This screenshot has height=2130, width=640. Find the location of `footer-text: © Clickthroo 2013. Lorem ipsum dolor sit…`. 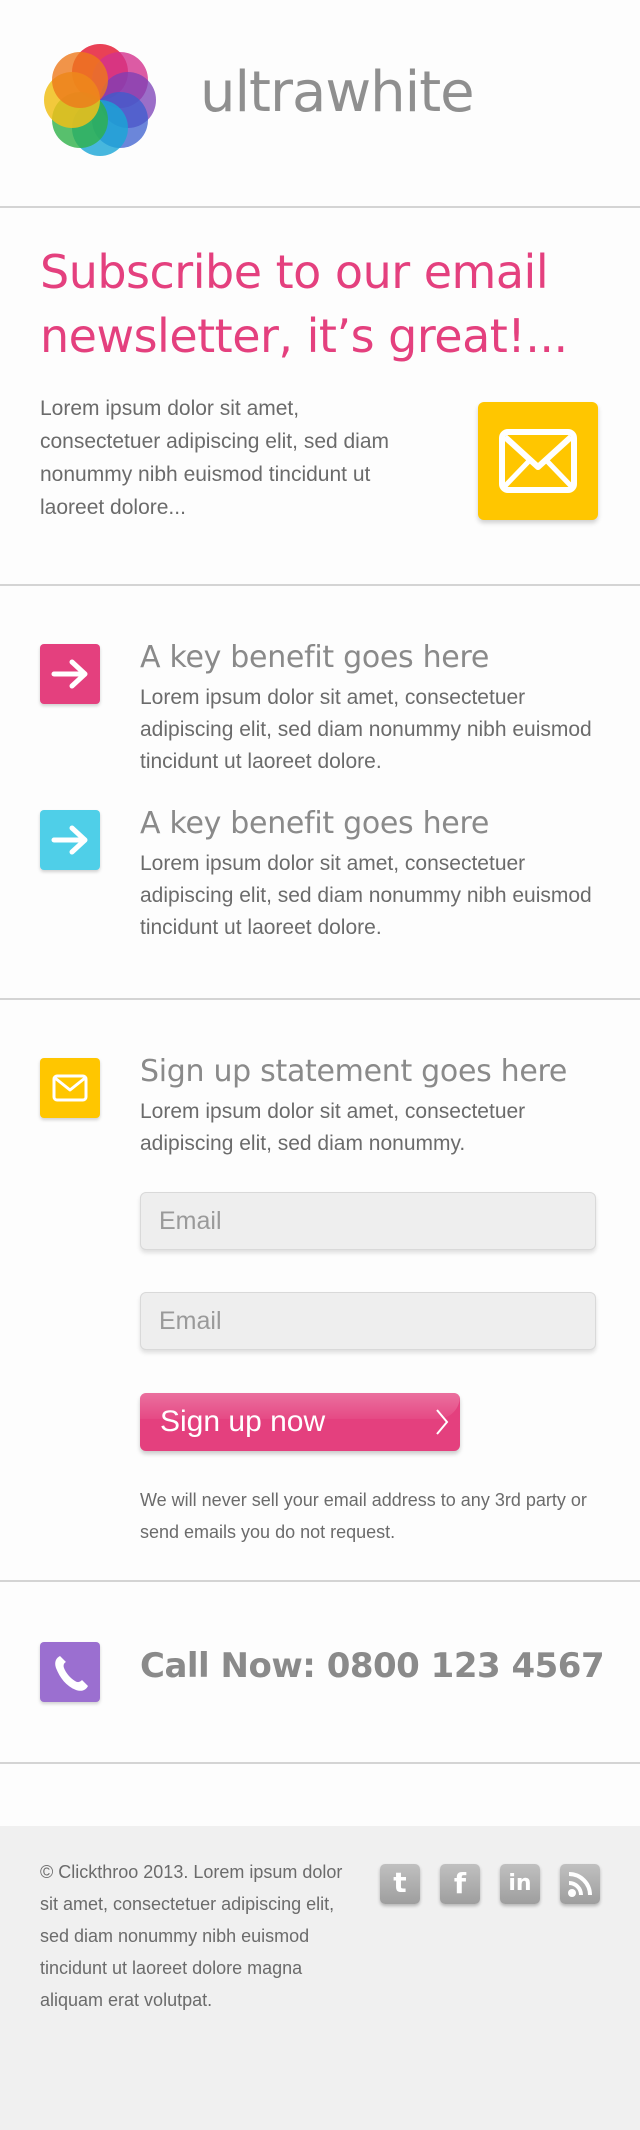

footer-text: © Clickthroo 2013. Lorem ipsum dolor sit… is located at coordinates (191, 1936).